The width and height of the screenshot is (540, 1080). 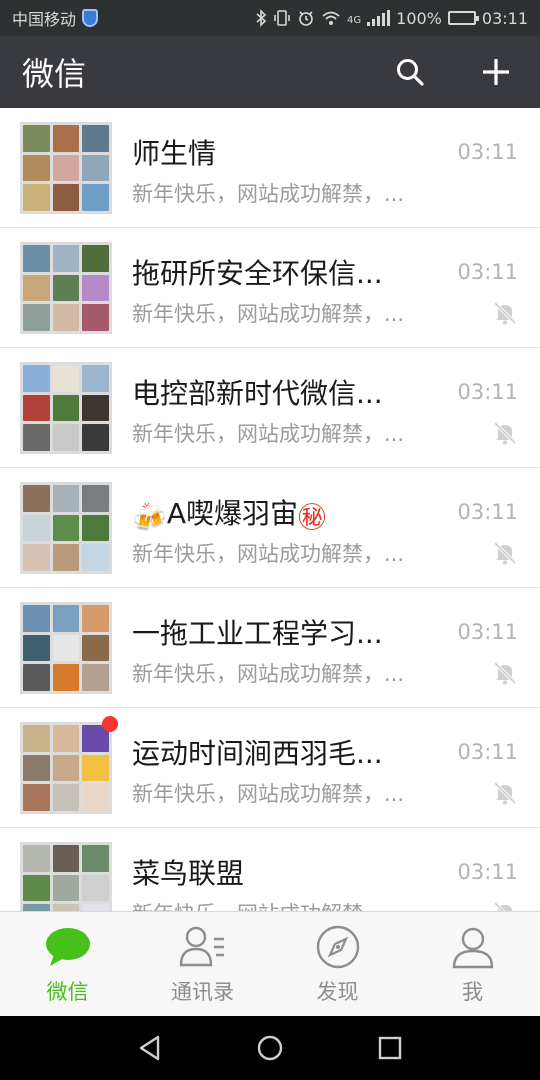 What do you see at coordinates (391, 18) in the screenshot?
I see `status-right: 4G 100% 03:11` at bounding box center [391, 18].